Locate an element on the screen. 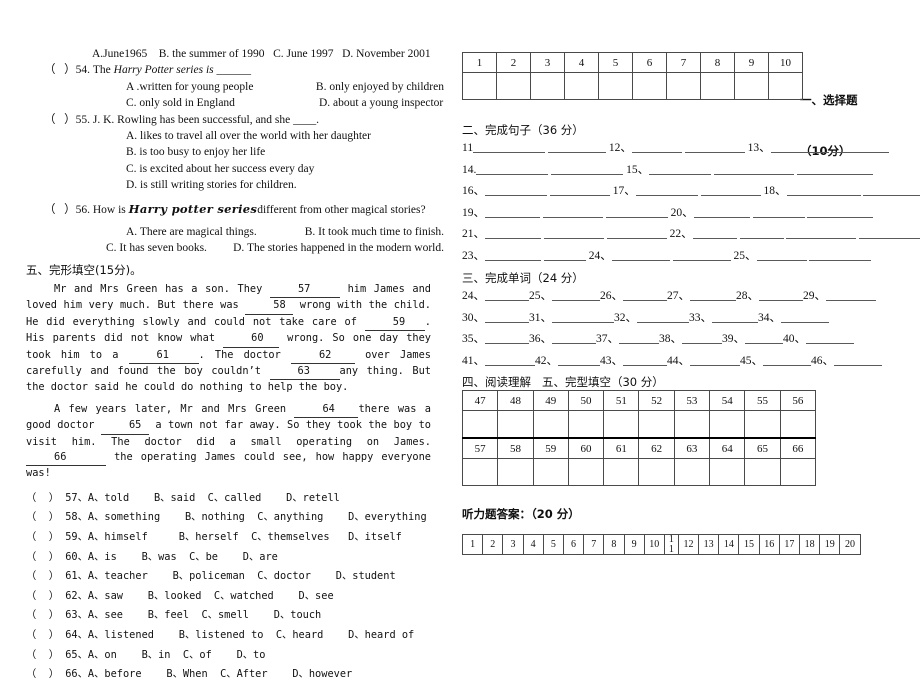  cloze-blank-65: 65 is located at coordinates (124, 426).